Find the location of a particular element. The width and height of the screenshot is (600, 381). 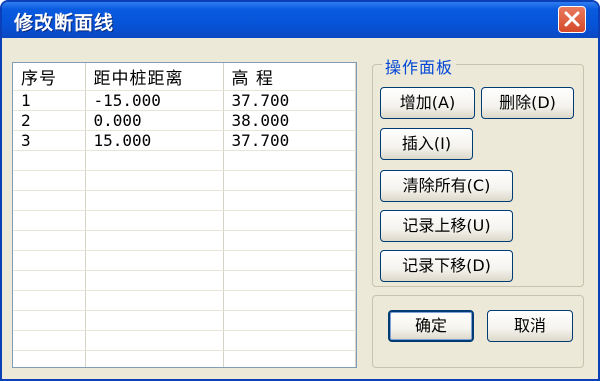

cell-offset: -15.000 is located at coordinates (154, 100).